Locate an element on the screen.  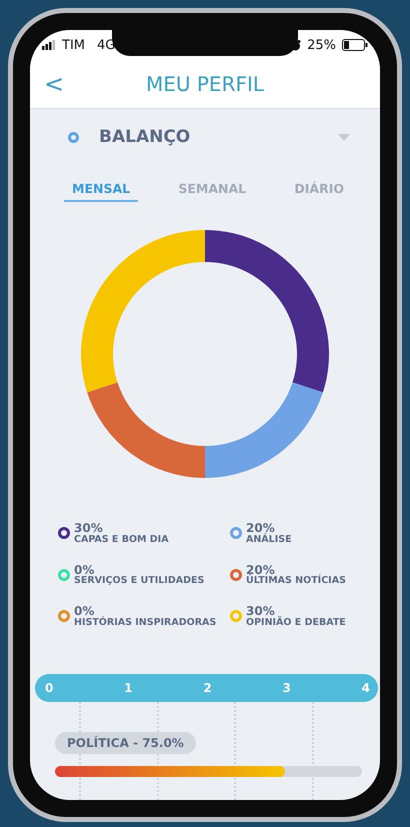
legend-label: CAPAS E BOM DIA is located at coordinates (121, 539).